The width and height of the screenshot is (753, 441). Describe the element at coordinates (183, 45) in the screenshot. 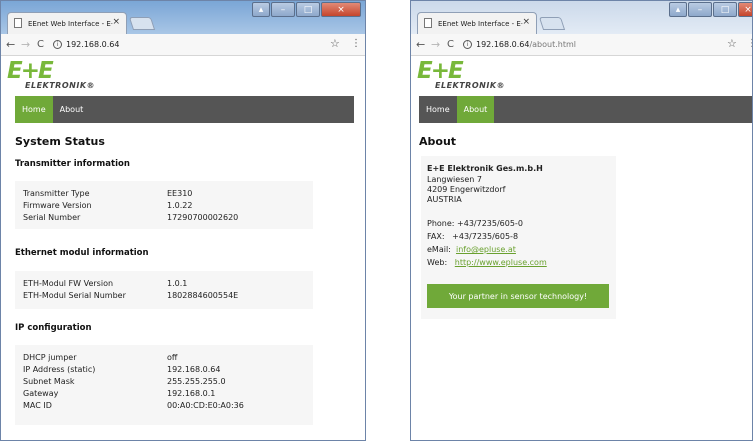

I see `address-bar: ← → C i 192.168.0.64 ☆ ⋮` at that location.